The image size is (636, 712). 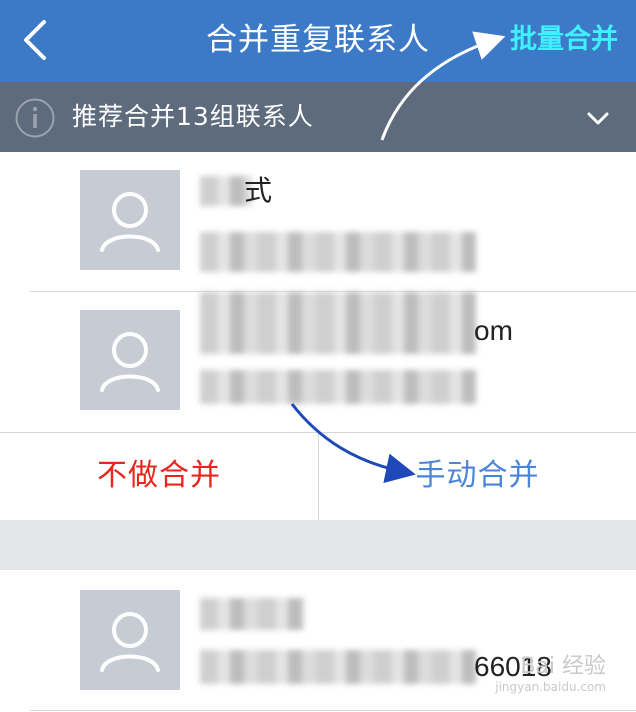 I want to click on contact-name: 式, so click(x=258, y=190).